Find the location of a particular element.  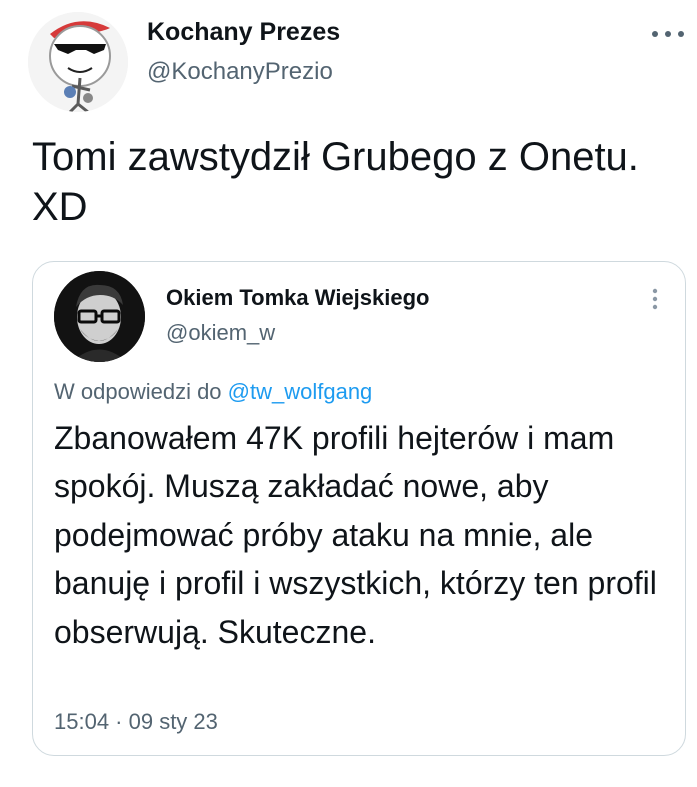

reply-to-link: @tw_wolfgang is located at coordinates (300, 391).